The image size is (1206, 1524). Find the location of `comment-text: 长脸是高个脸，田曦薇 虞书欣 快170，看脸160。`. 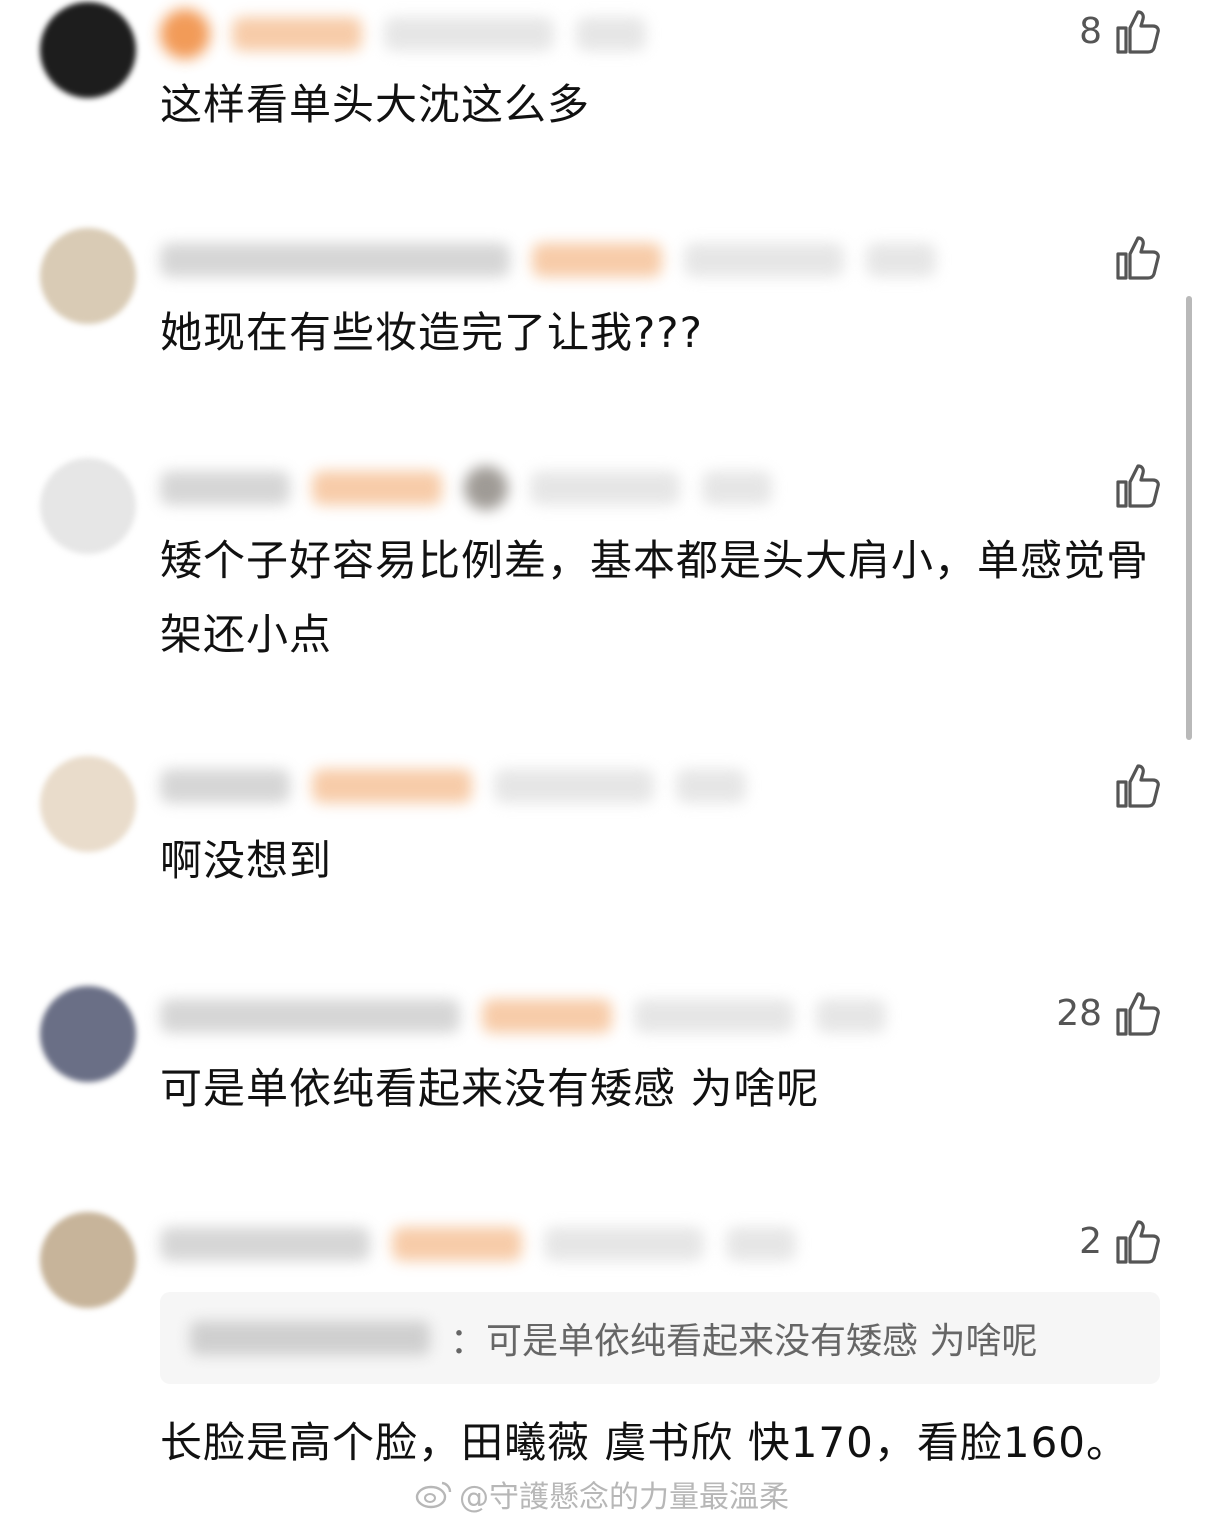

comment-text: 长脸是高个脸，田曦薇 虞书欣 快170，看脸160。 is located at coordinates (645, 1442).